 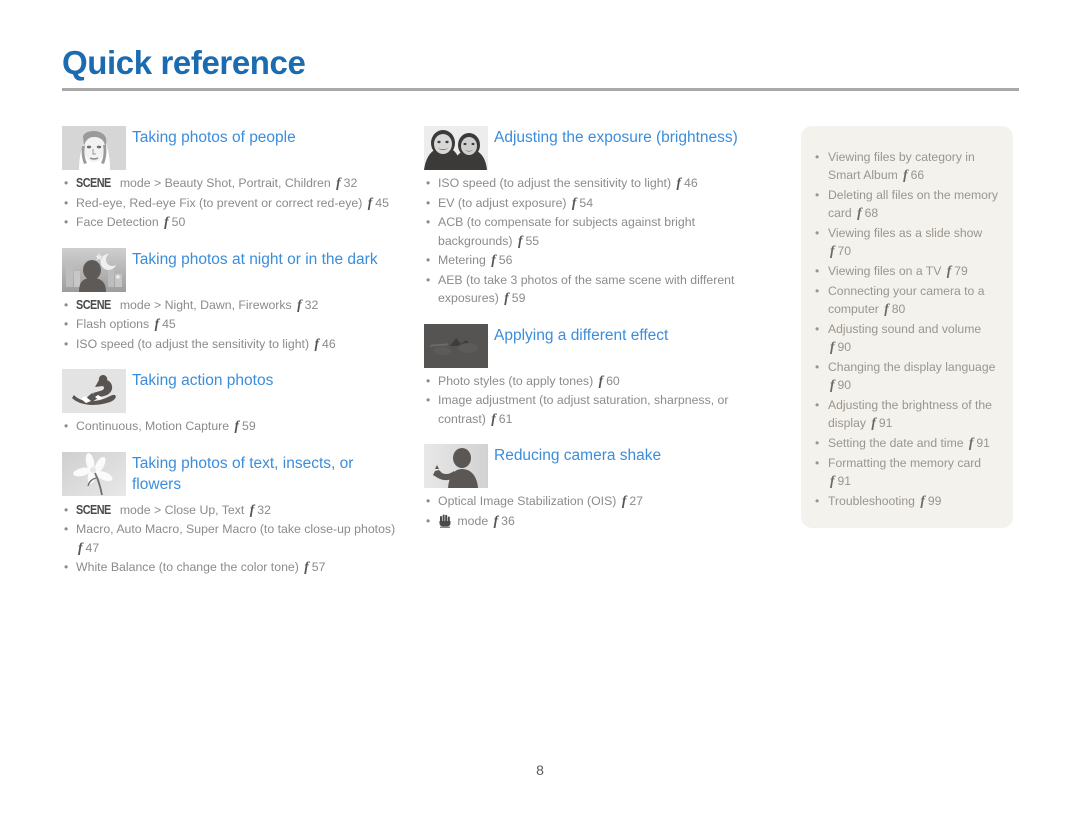 I want to click on page-ref-number: 61, so click(x=505, y=418).